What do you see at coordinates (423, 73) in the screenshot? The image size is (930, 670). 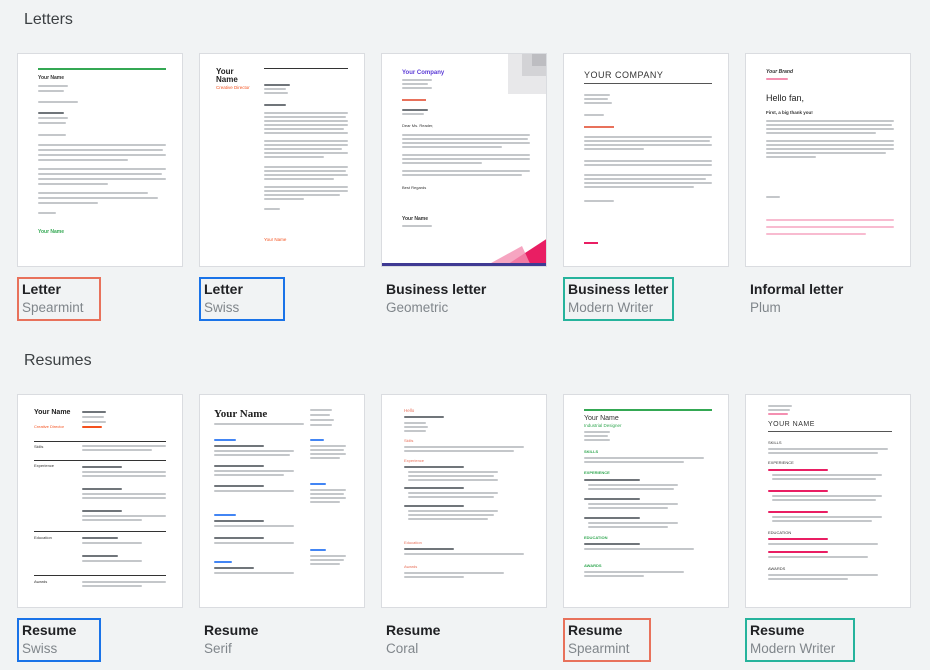 I see `preview-company: Your Company` at bounding box center [423, 73].